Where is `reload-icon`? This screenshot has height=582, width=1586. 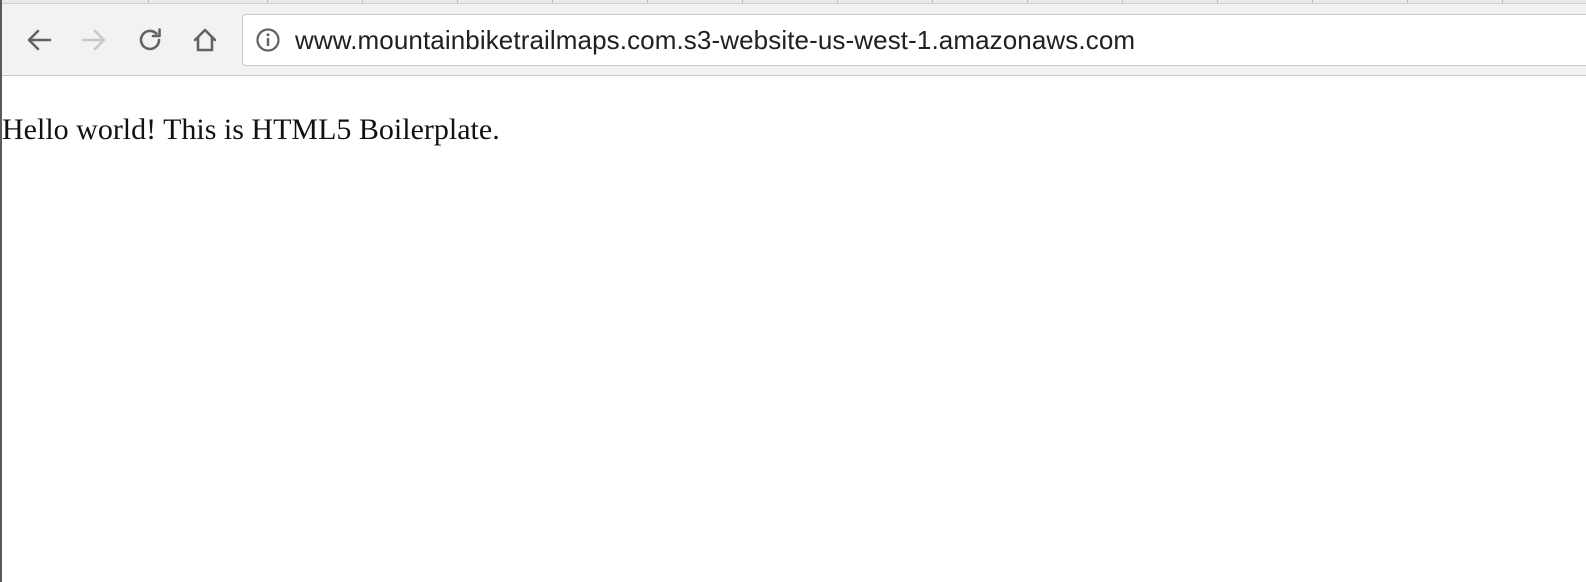
reload-icon is located at coordinates (150, 39).